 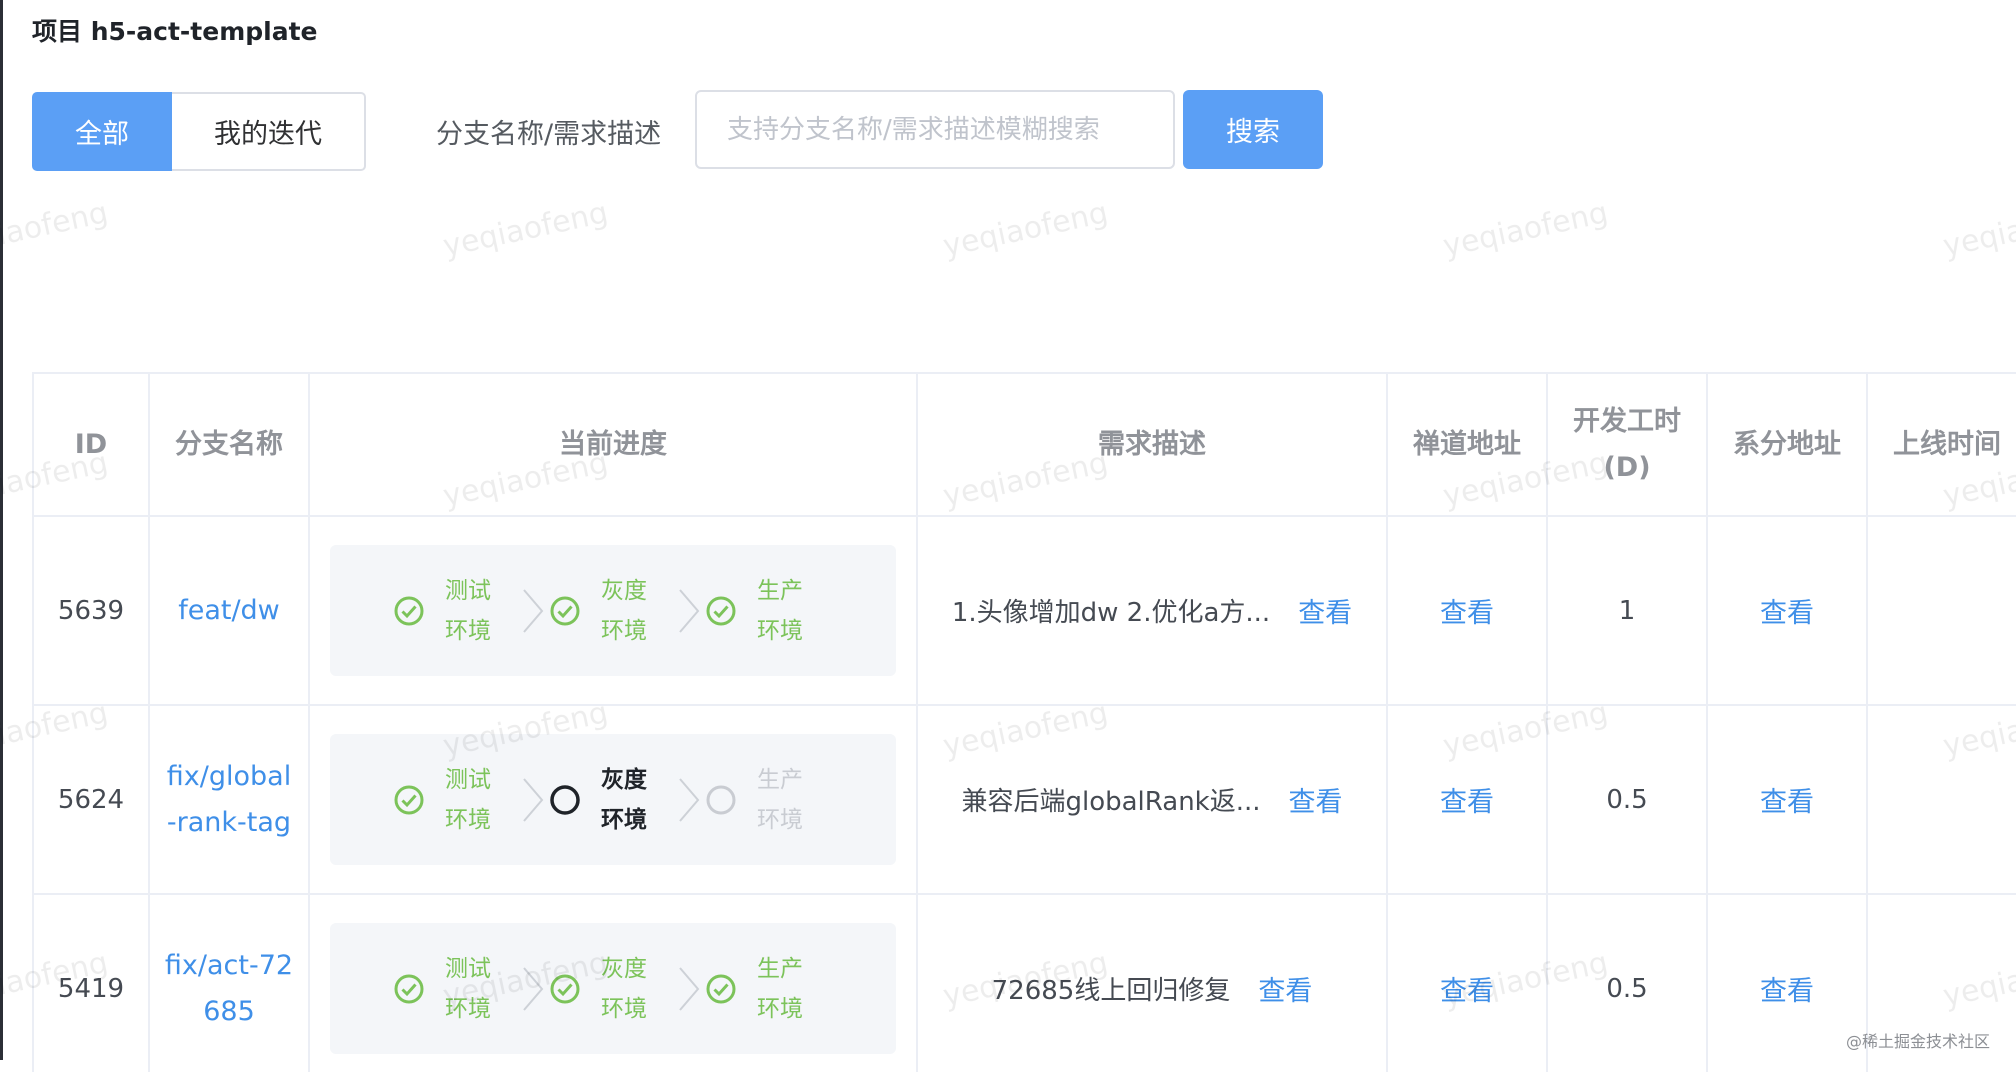 I want to click on step-label: 测试 环境, so click(x=468, y=800).